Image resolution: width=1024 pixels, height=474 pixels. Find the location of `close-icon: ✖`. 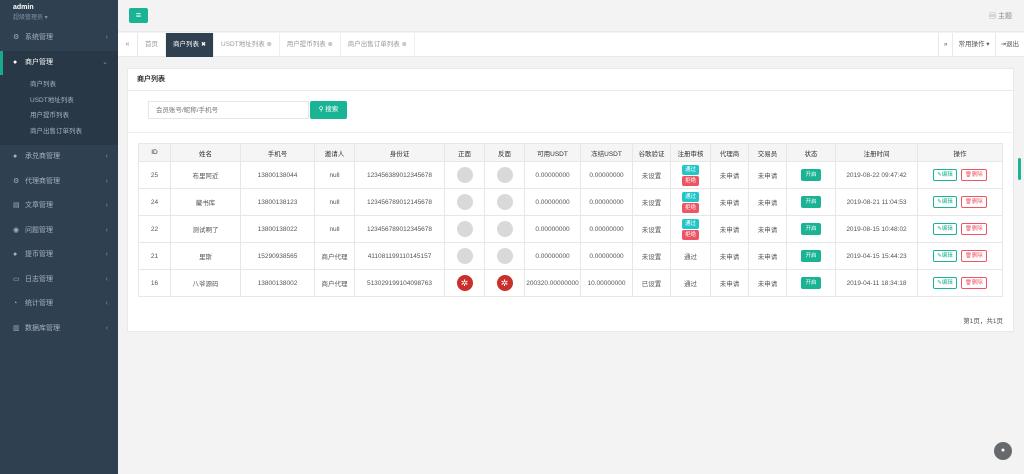

close-icon: ✖ is located at coordinates (203, 45).